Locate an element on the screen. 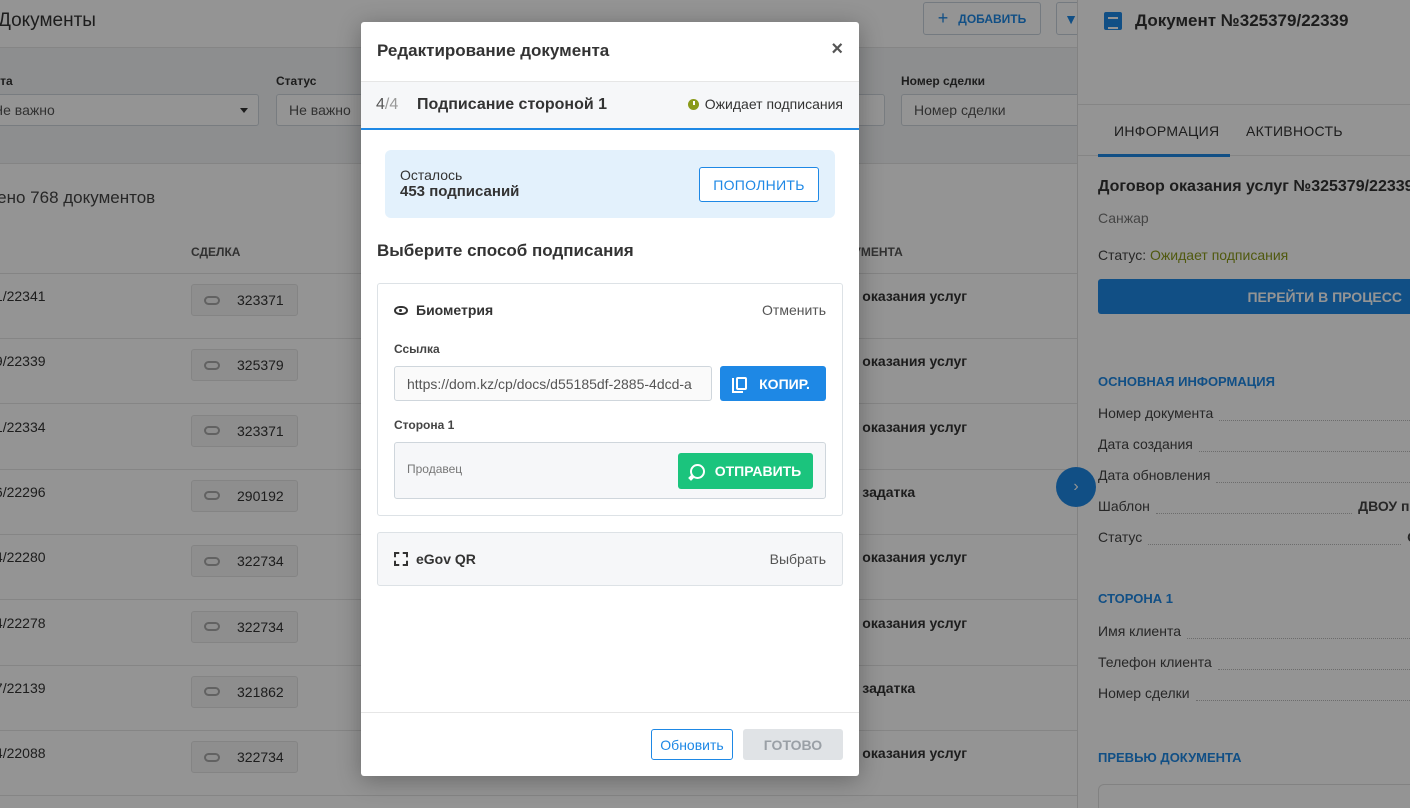  send-button-label: ОТПРАВИТЬ is located at coordinates (758, 471).